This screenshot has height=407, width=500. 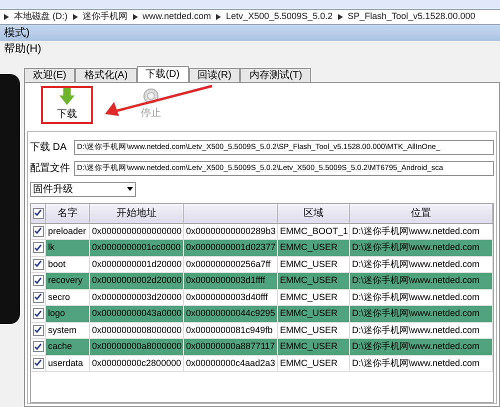 I want to click on column-header: 名字, so click(x=68, y=213).